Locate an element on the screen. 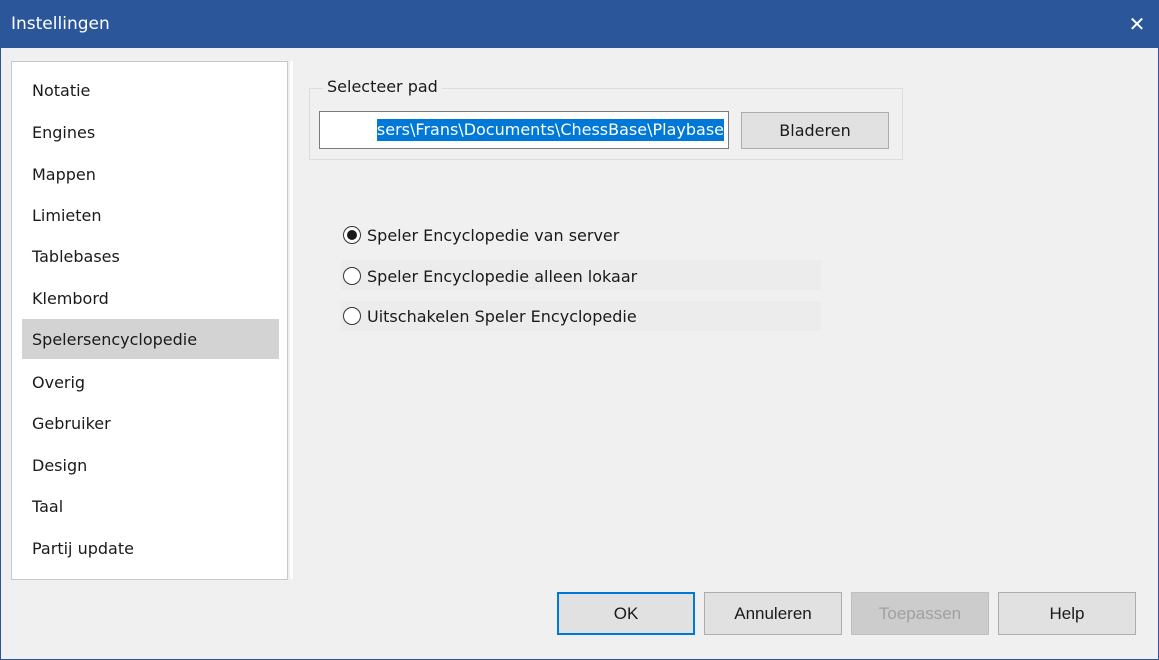  radio-dot-icon is located at coordinates (352, 235).